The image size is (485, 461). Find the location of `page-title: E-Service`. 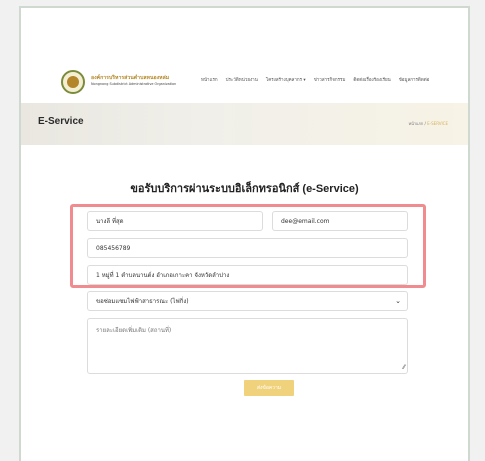

page-title: E-Service is located at coordinates (61, 121).